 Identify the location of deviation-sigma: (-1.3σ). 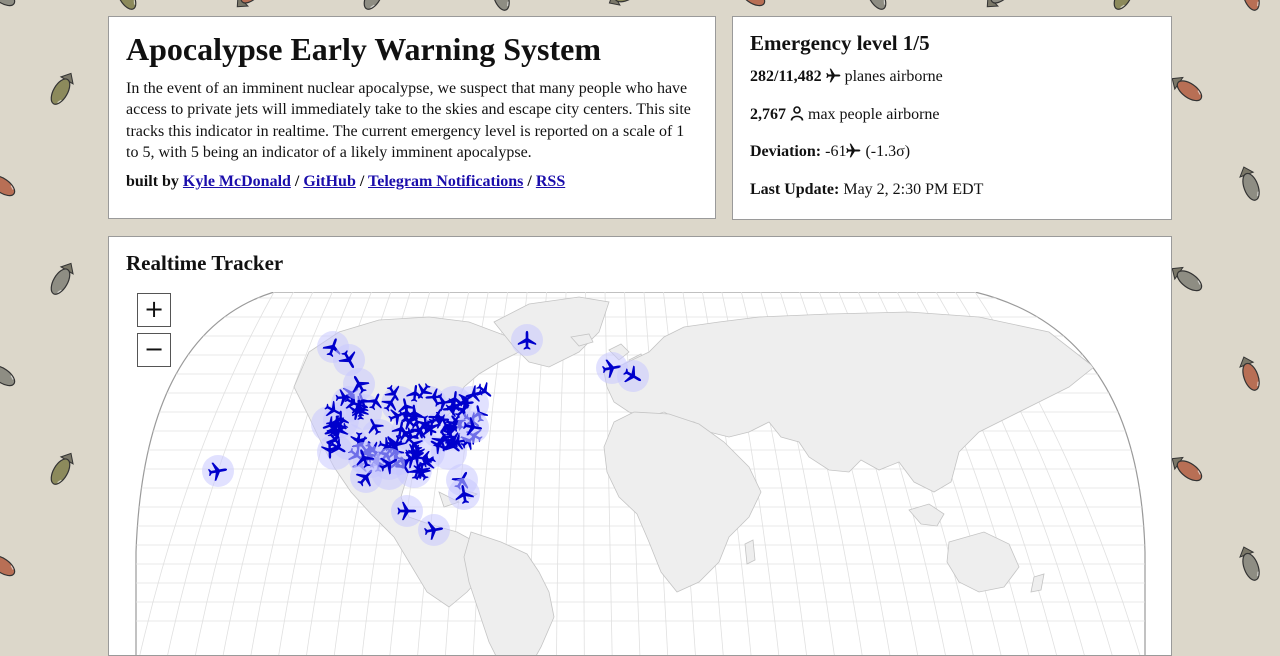
(888, 152).